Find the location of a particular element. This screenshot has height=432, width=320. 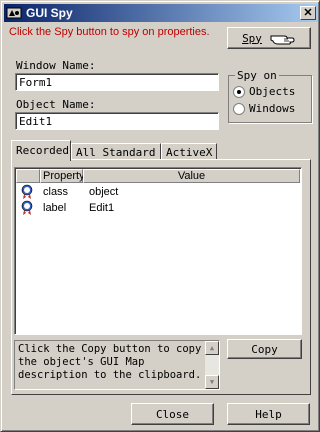

window-title: GUI Spy is located at coordinates (49, 13).